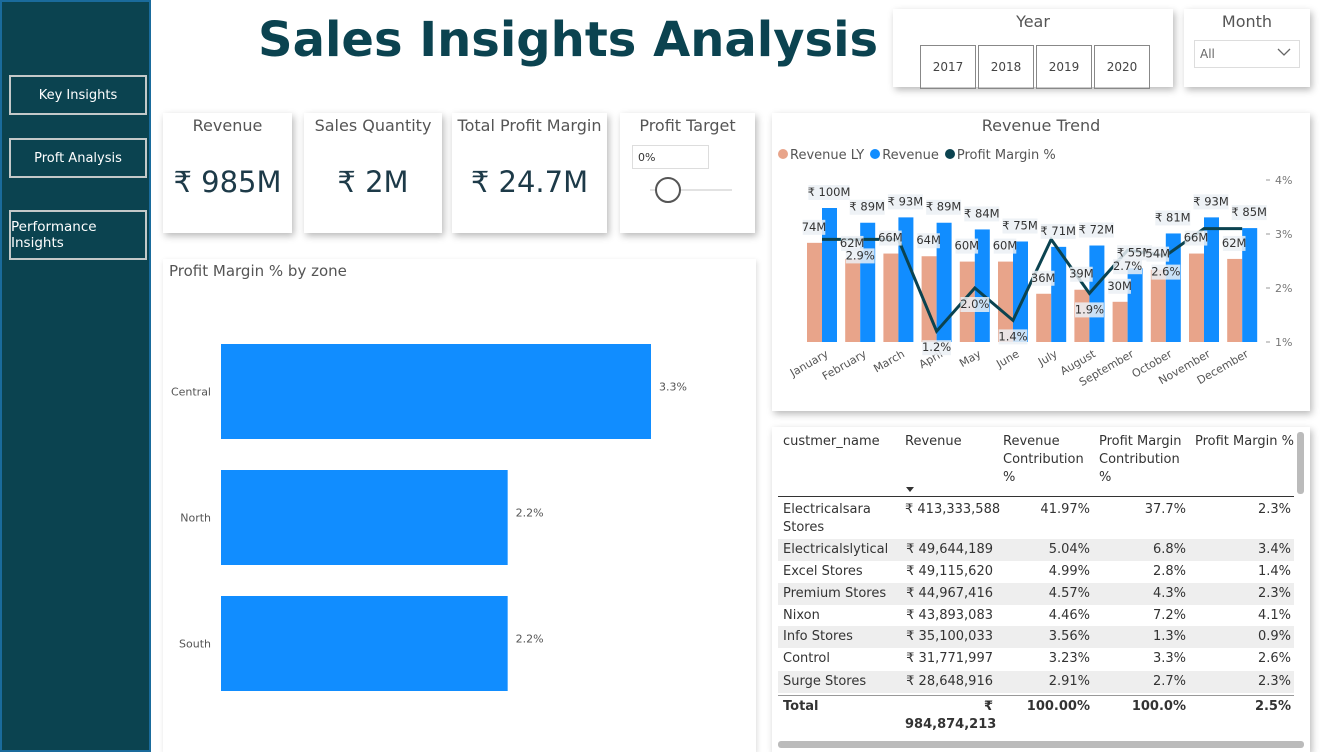 This screenshot has height=752, width=1321. I want to click on year-option-2018: 2018, so click(1006, 67).